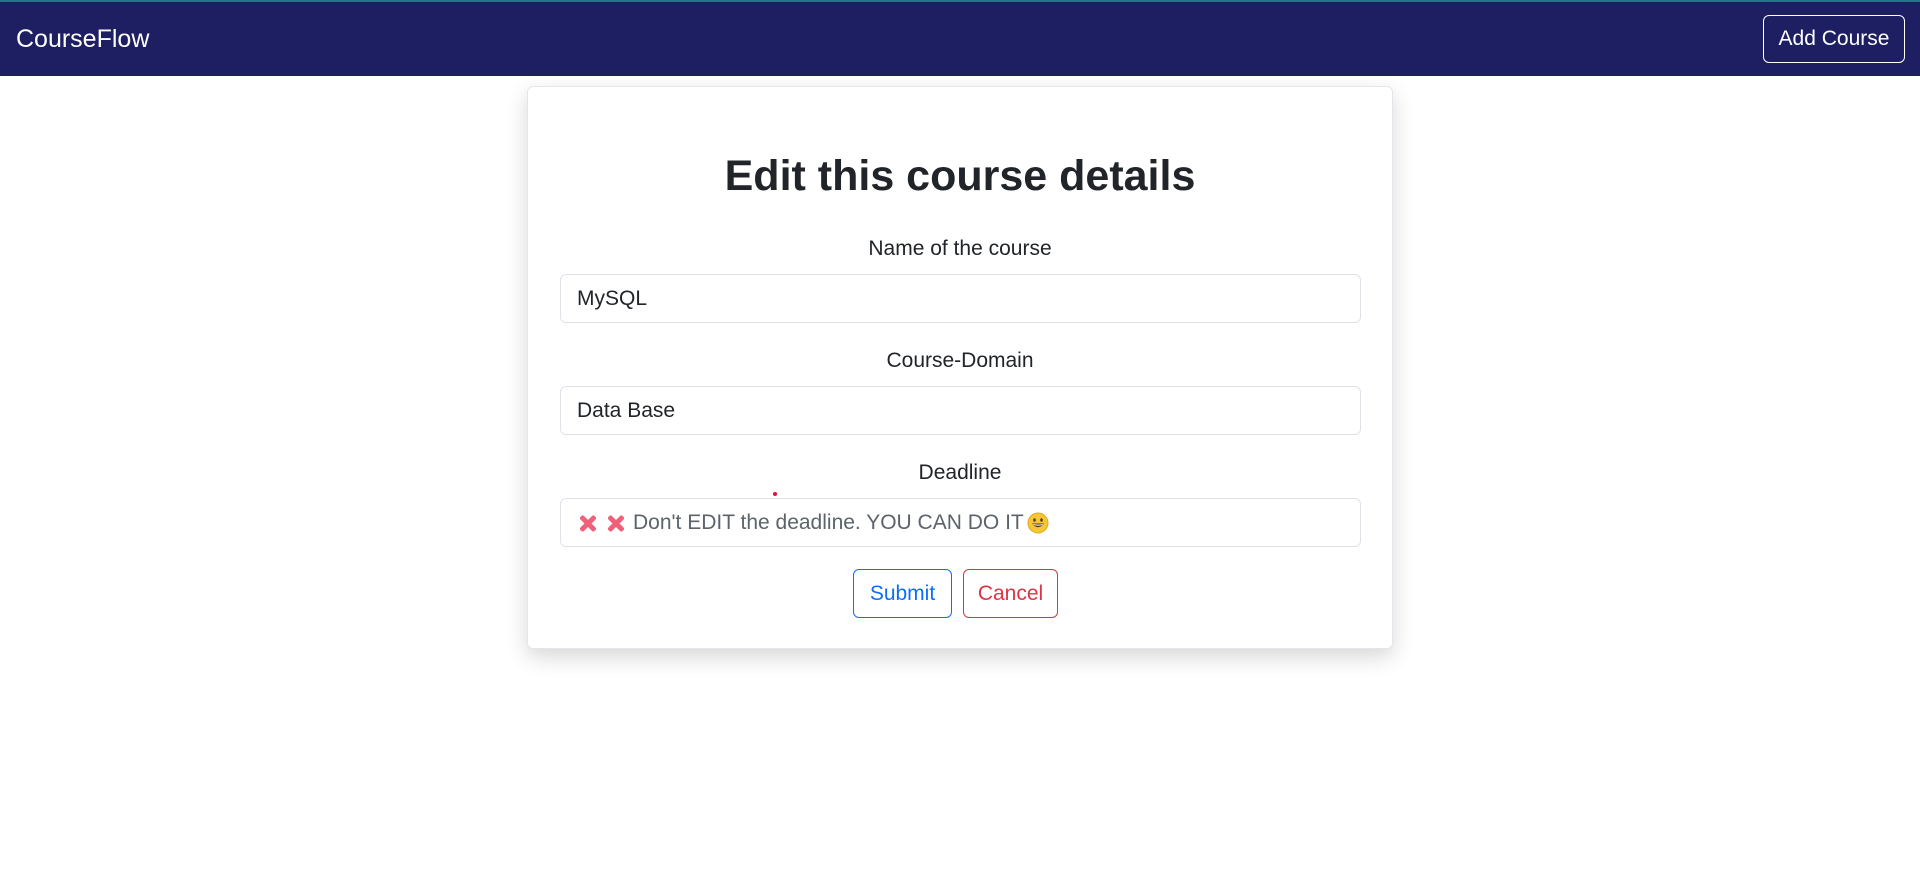  What do you see at coordinates (775, 494) in the screenshot?
I see `cursor-dot` at bounding box center [775, 494].